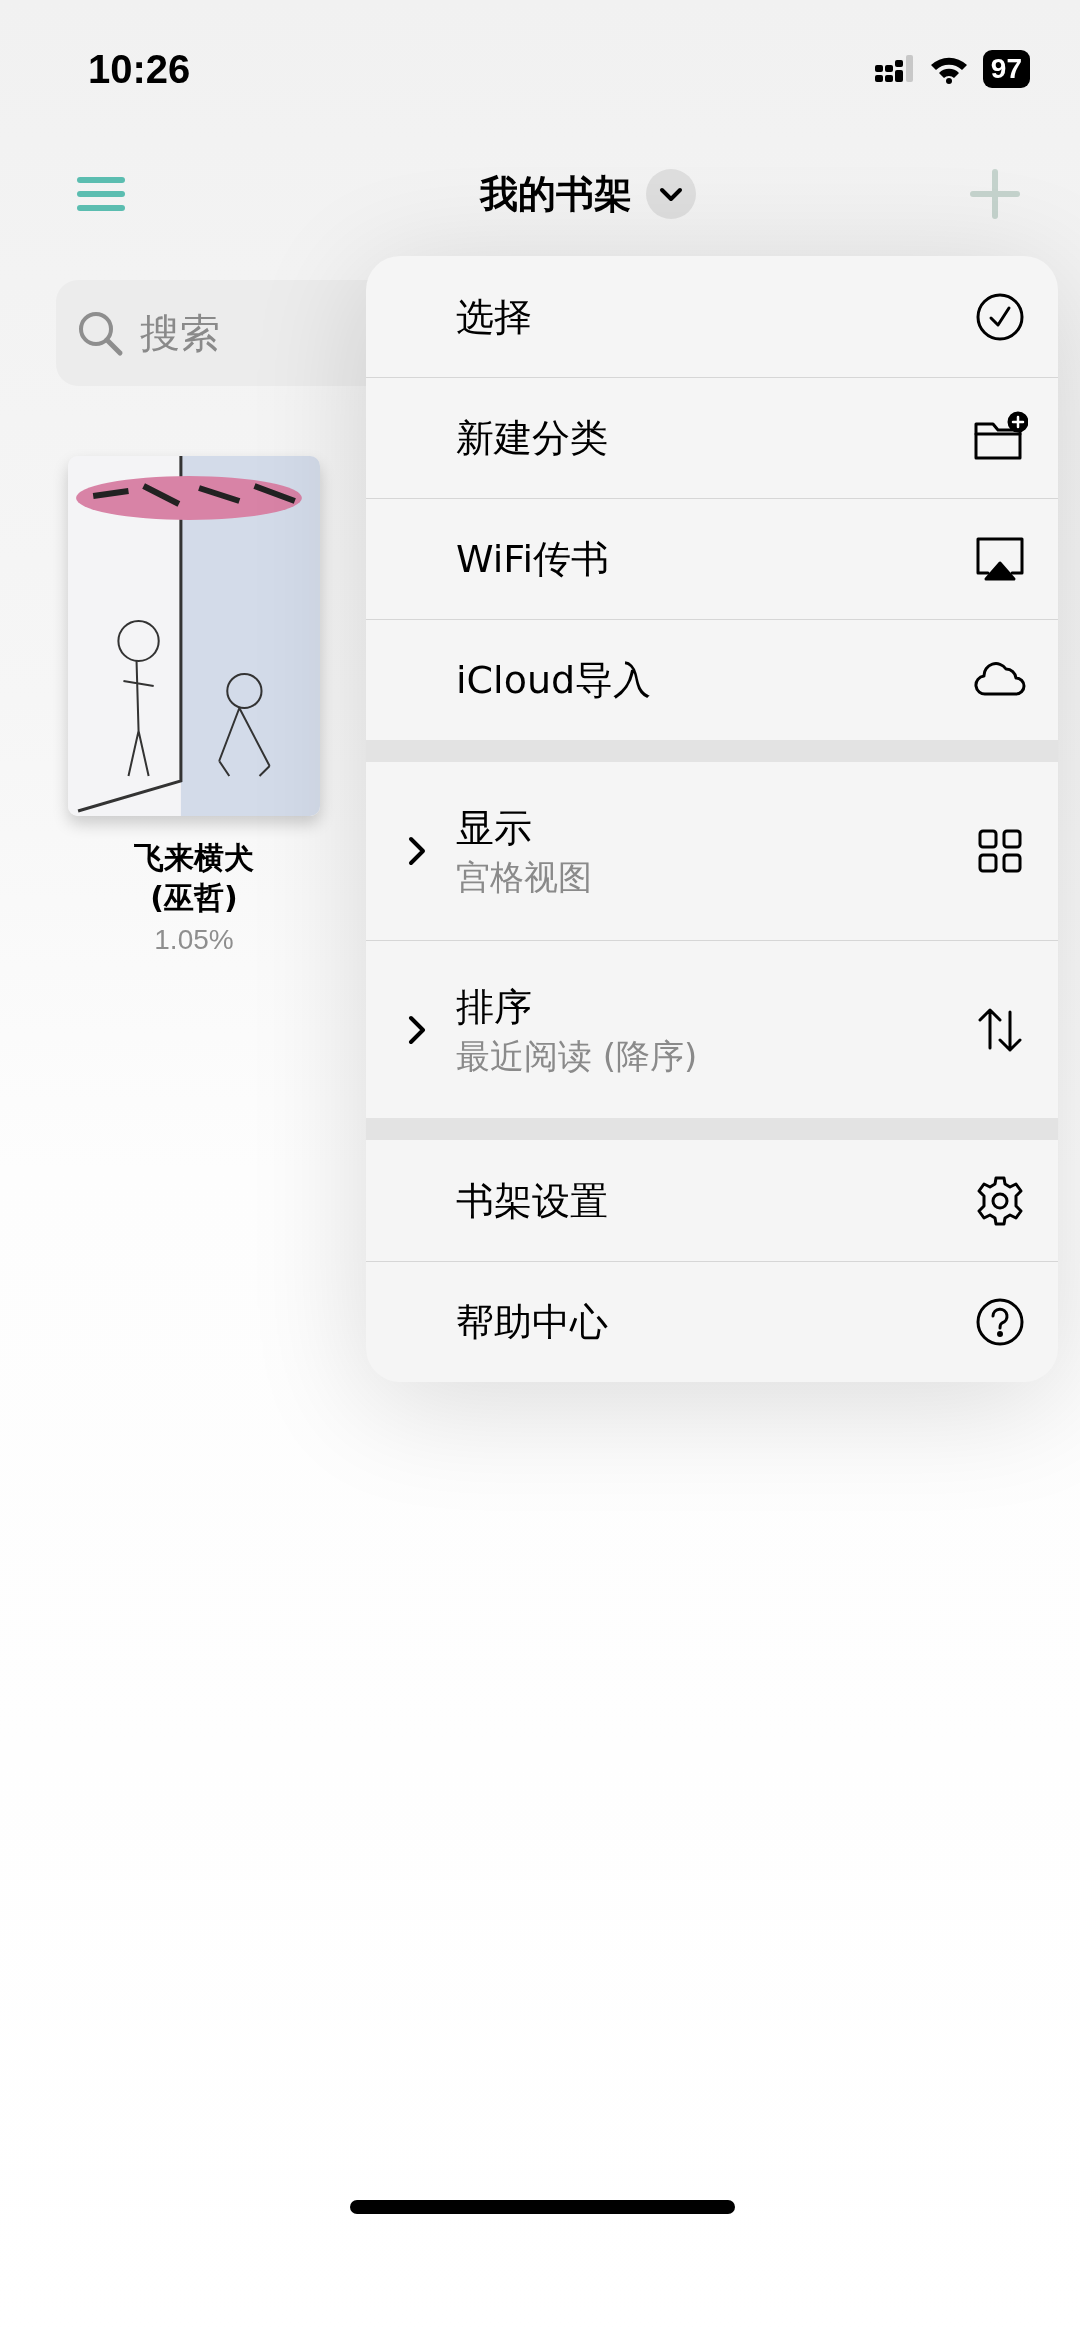 Image resolution: width=1080 pixels, height=2337 pixels. Describe the element at coordinates (577, 1056) in the screenshot. I see `menu-item-value: 最近阅读 (降序)` at that location.